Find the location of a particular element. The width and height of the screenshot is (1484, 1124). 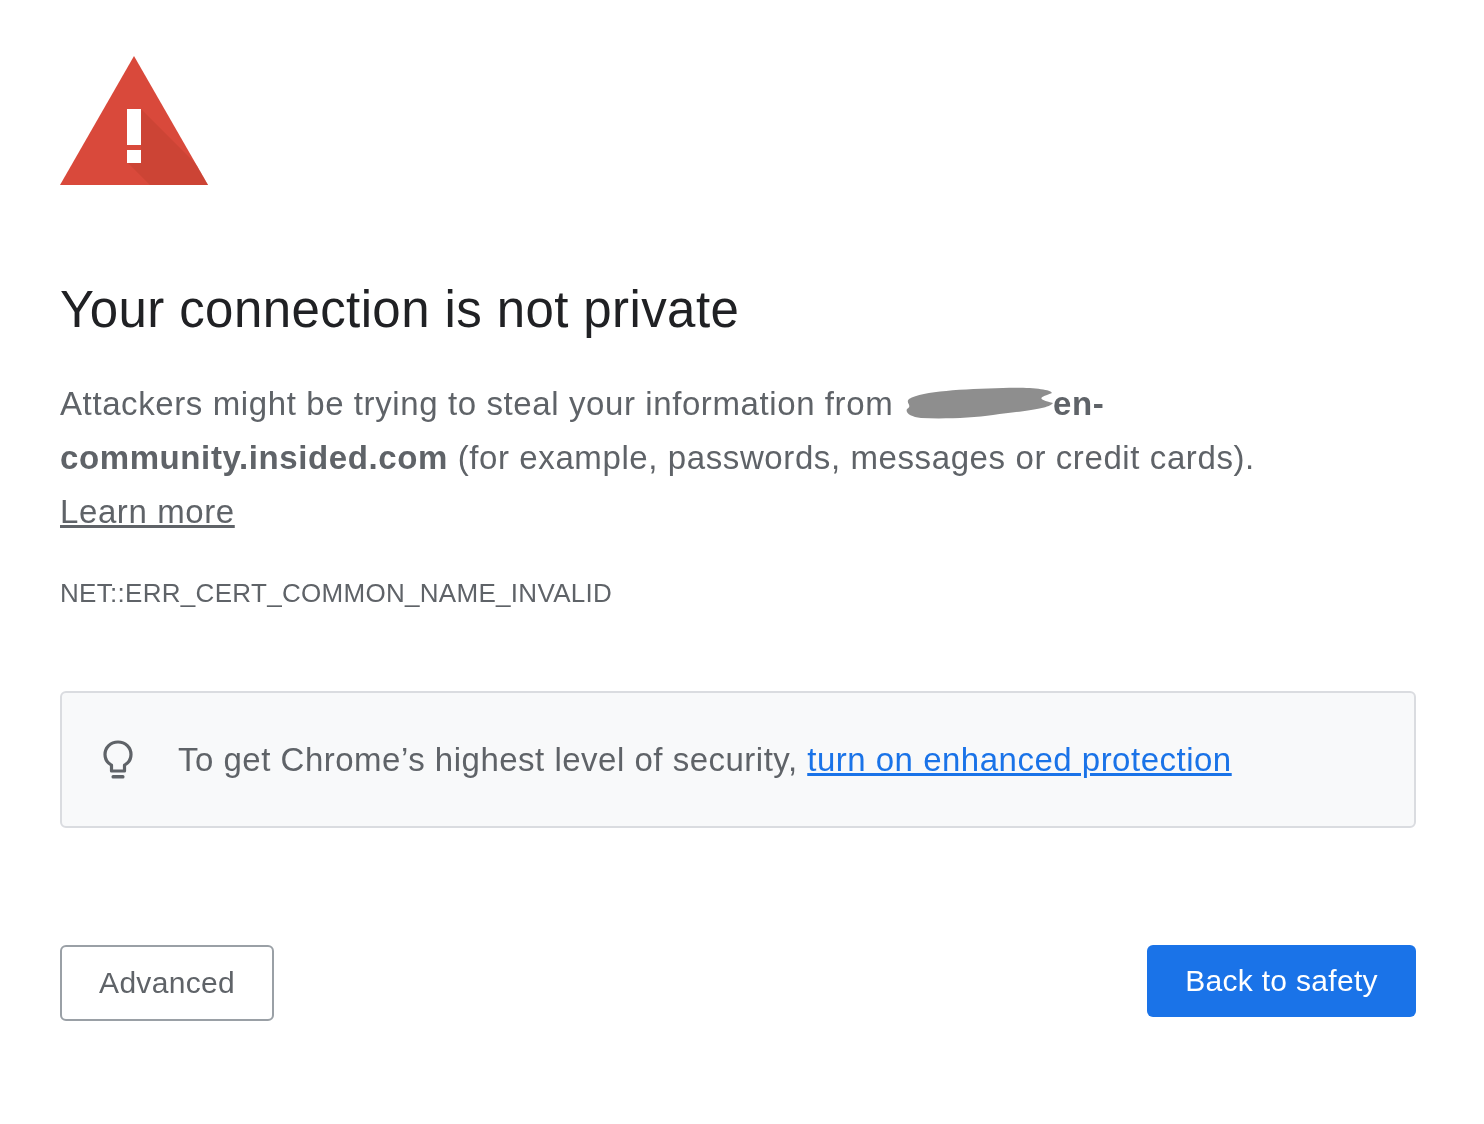

learn-more-link: Learn more is located at coordinates (147, 511).